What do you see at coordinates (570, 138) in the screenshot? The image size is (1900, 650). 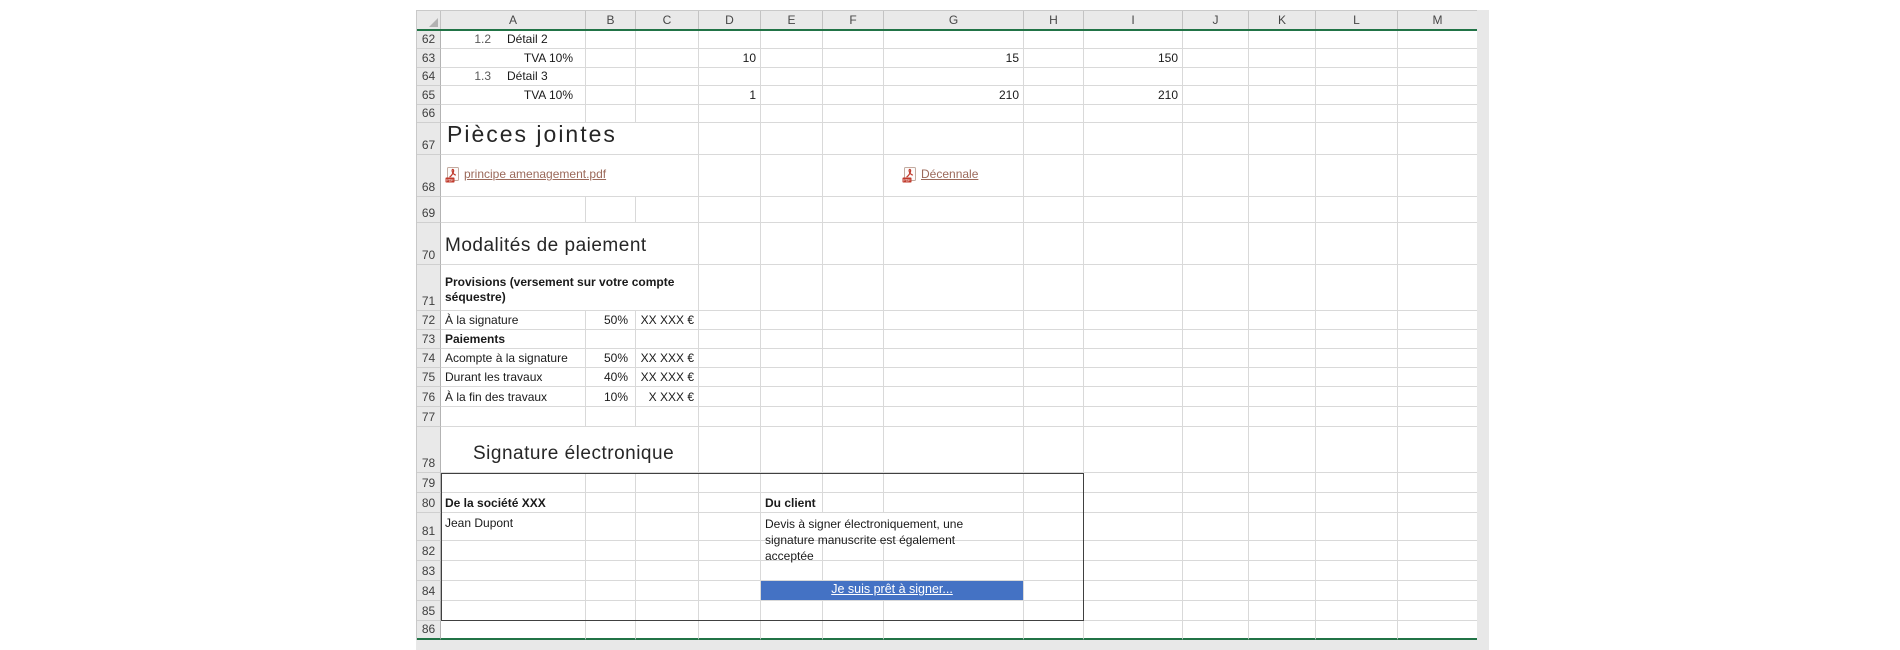 I see `attachments-heading: Pièces jointes` at bounding box center [570, 138].